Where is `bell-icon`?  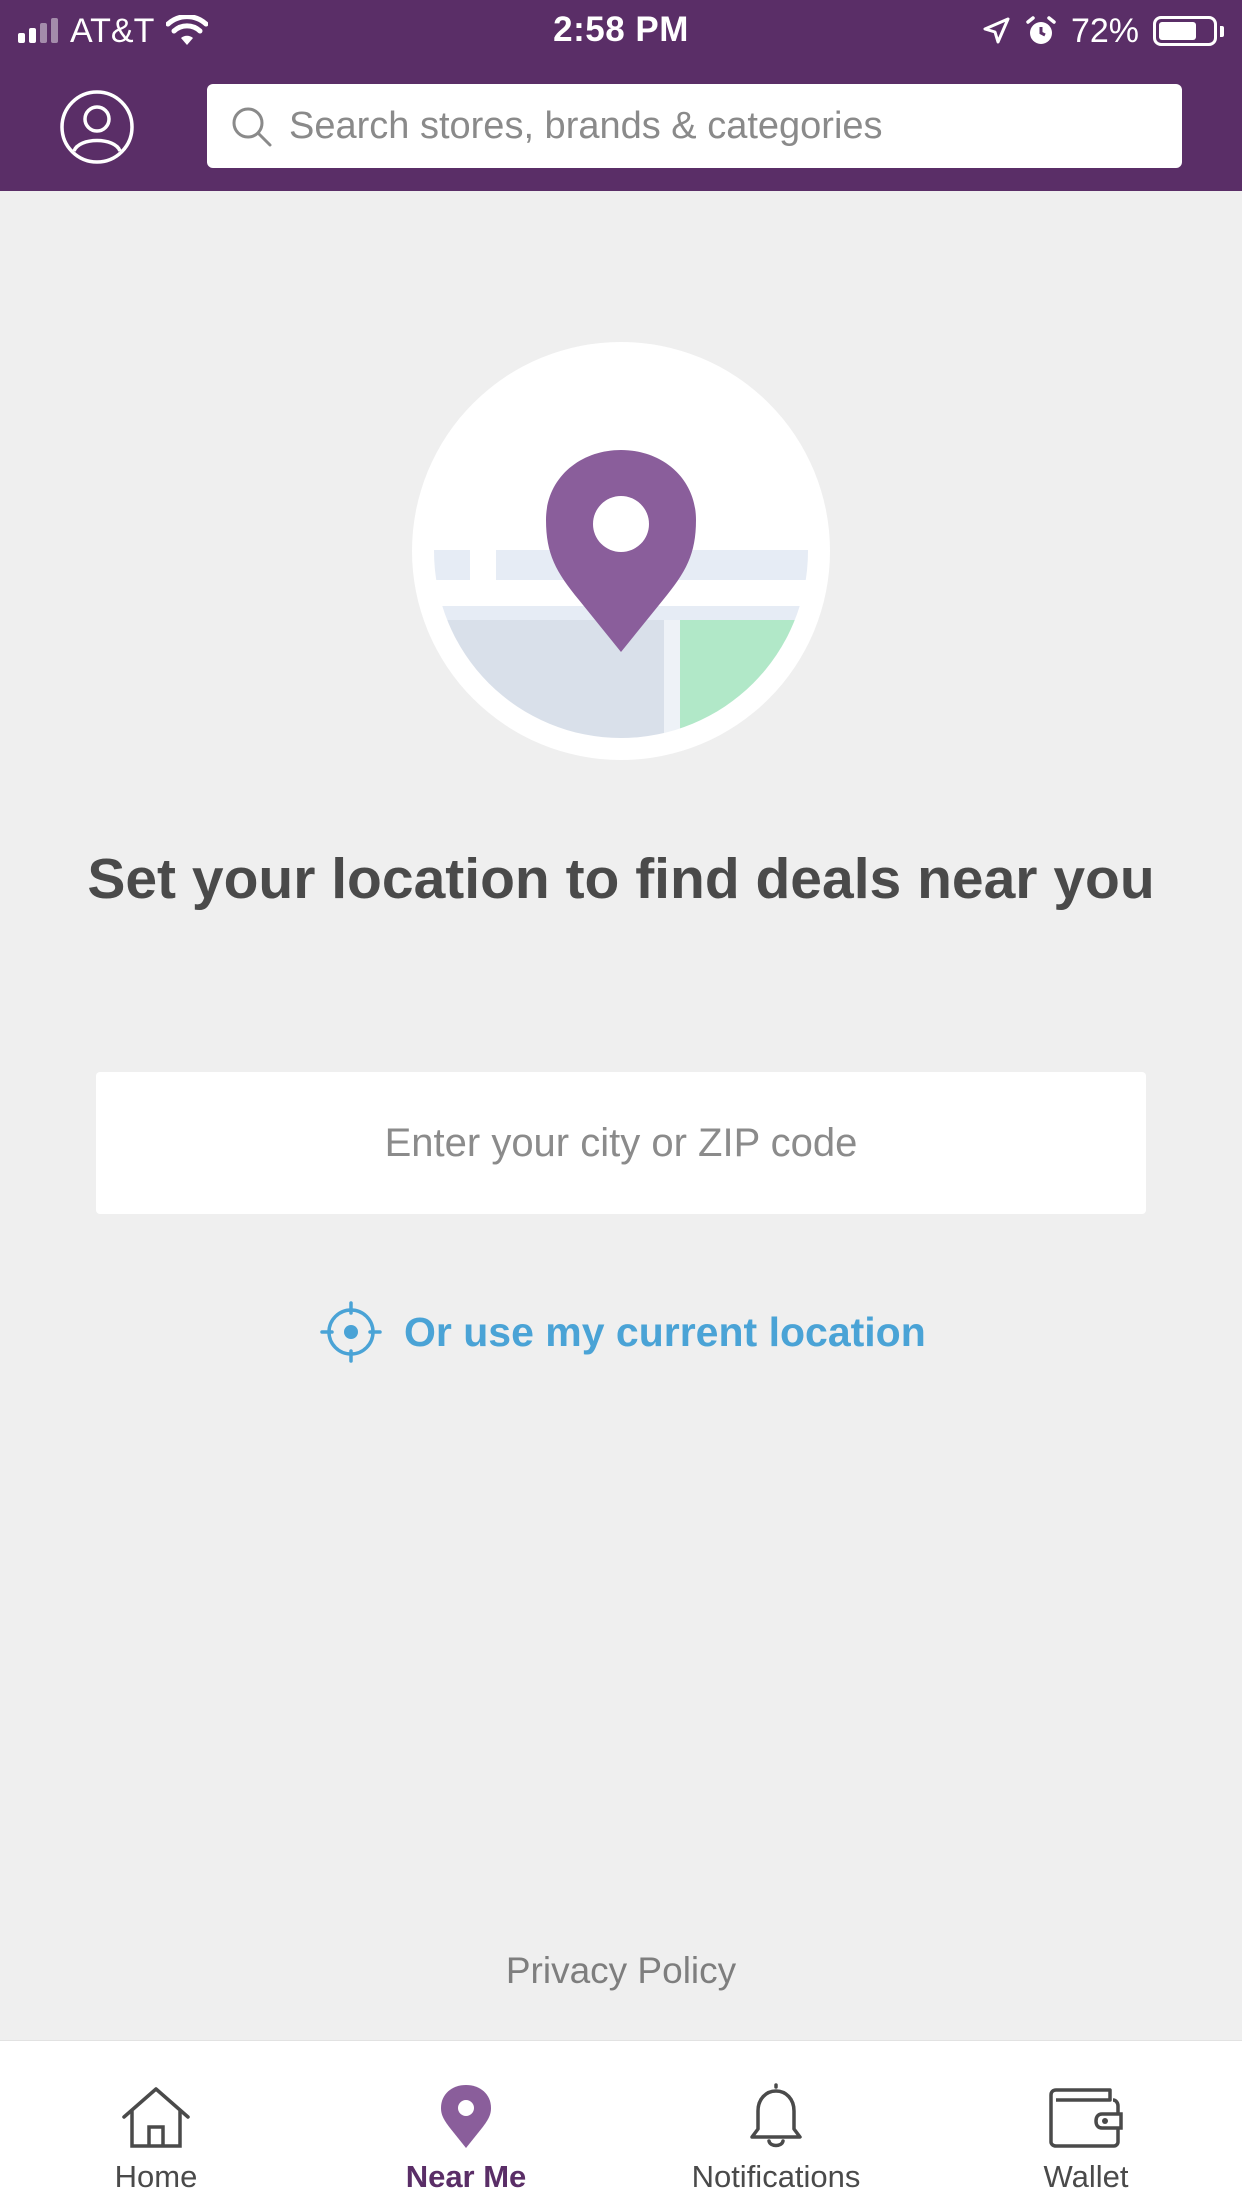 bell-icon is located at coordinates (776, 2115).